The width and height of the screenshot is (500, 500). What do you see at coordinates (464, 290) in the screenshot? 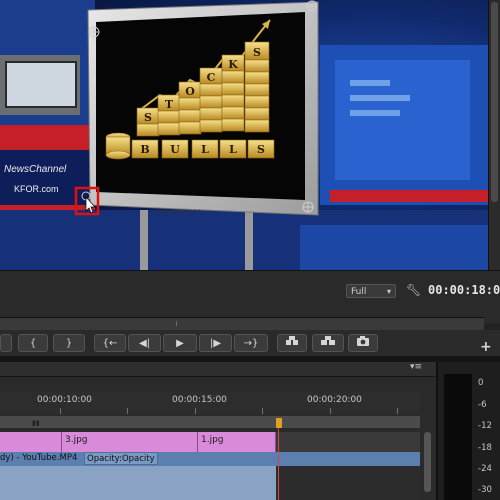
I see `timecode-display: 00:00:18:00` at bounding box center [464, 290].